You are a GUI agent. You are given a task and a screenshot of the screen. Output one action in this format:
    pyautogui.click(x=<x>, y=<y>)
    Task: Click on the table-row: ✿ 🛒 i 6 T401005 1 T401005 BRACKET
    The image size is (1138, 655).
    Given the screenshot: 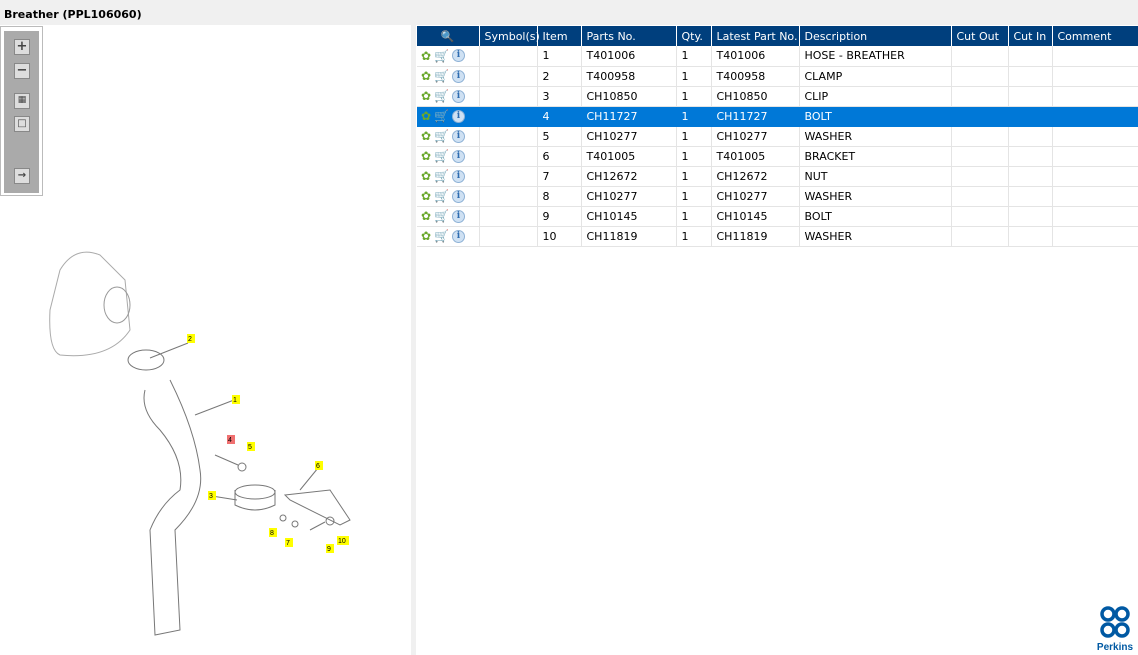 What is the action you would take?
    pyautogui.click(x=777, y=156)
    